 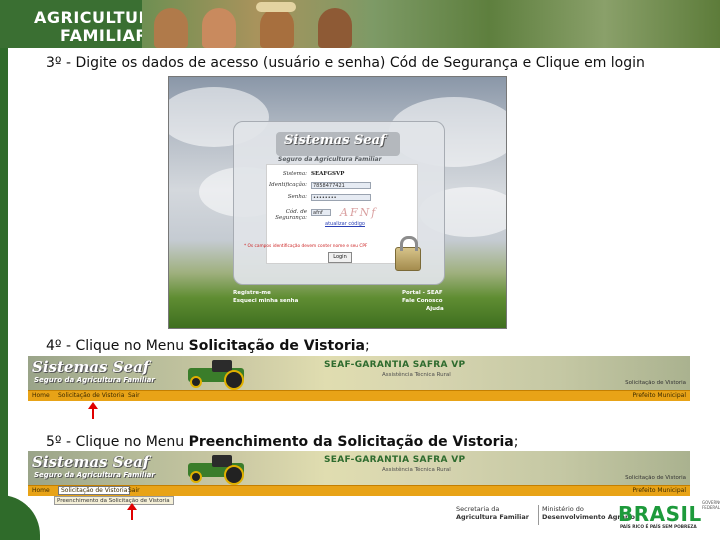 I want to click on identificacao-label: Identificação:, so click(x=288, y=185).